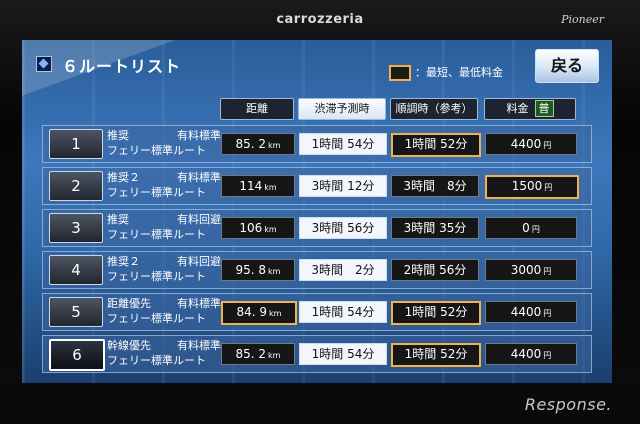 Image resolution: width=640 pixels, height=424 pixels. Describe the element at coordinates (517, 108) in the screenshot. I see `header-fee-label: 料金` at that location.